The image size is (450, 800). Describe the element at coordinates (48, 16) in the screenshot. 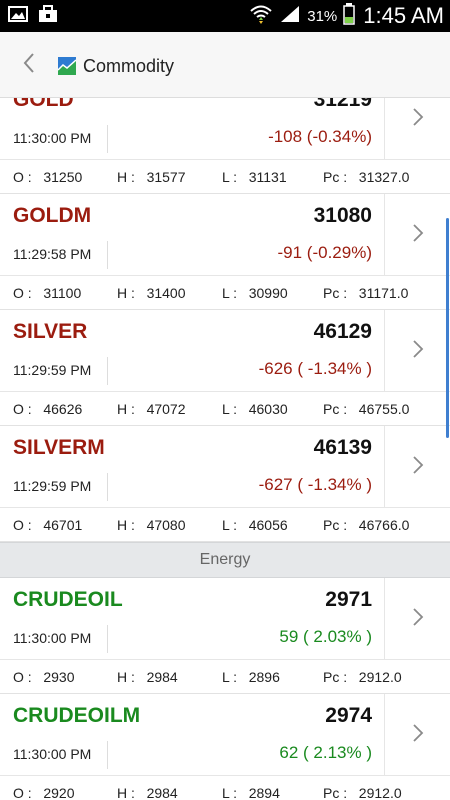

I see `briefcase-icon` at that location.